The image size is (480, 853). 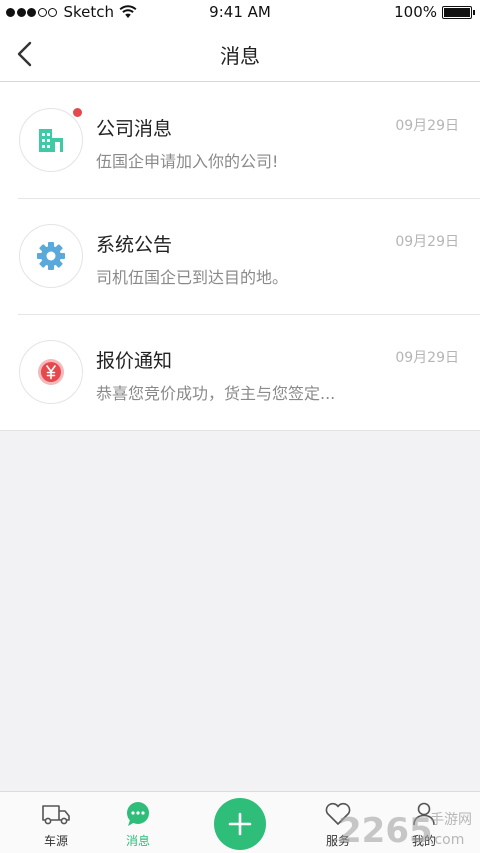 I want to click on message-preview: 司机伍国企已到达目的地。, so click(x=192, y=277).